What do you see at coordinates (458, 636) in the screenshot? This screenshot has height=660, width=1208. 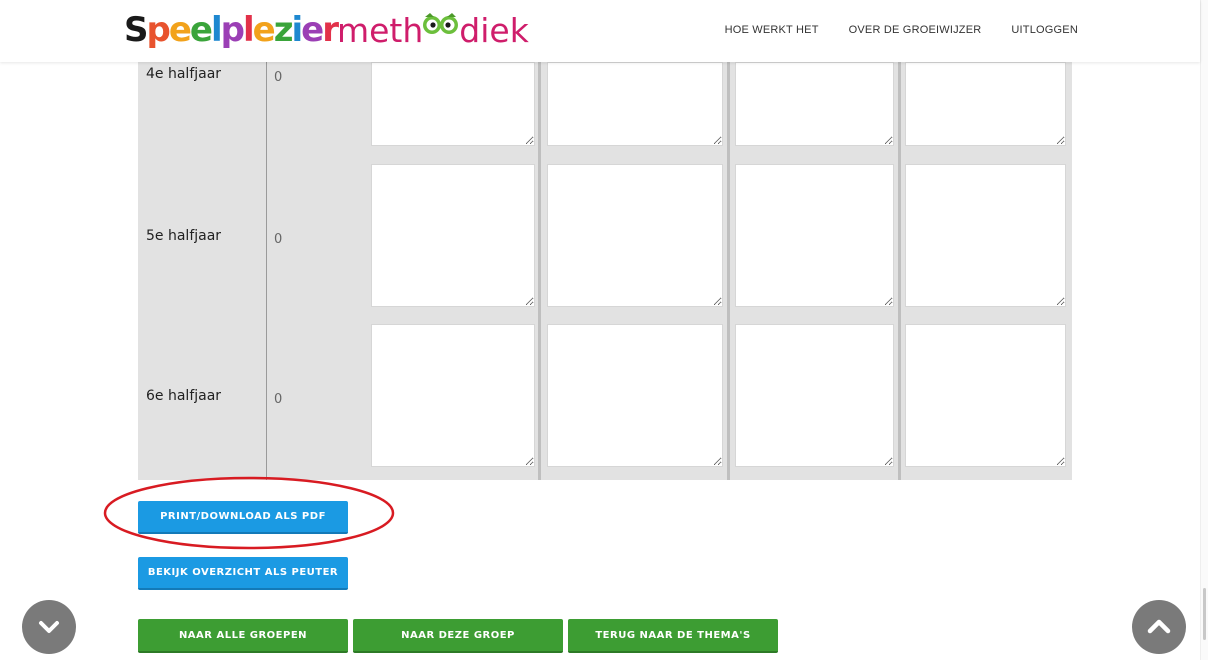 I see `this-group-button: NAAR DEZE GROEP` at bounding box center [458, 636].